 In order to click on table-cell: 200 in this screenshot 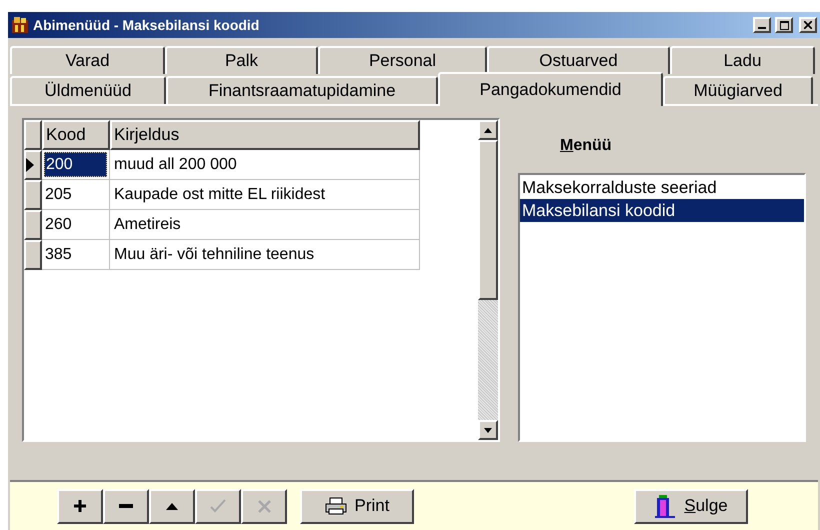, I will do `click(75, 164)`.